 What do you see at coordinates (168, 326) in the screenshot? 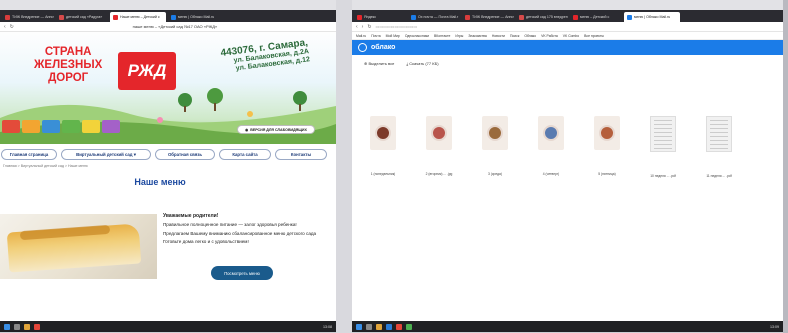
I see `left-taskbar: 13:08` at bounding box center [168, 326].